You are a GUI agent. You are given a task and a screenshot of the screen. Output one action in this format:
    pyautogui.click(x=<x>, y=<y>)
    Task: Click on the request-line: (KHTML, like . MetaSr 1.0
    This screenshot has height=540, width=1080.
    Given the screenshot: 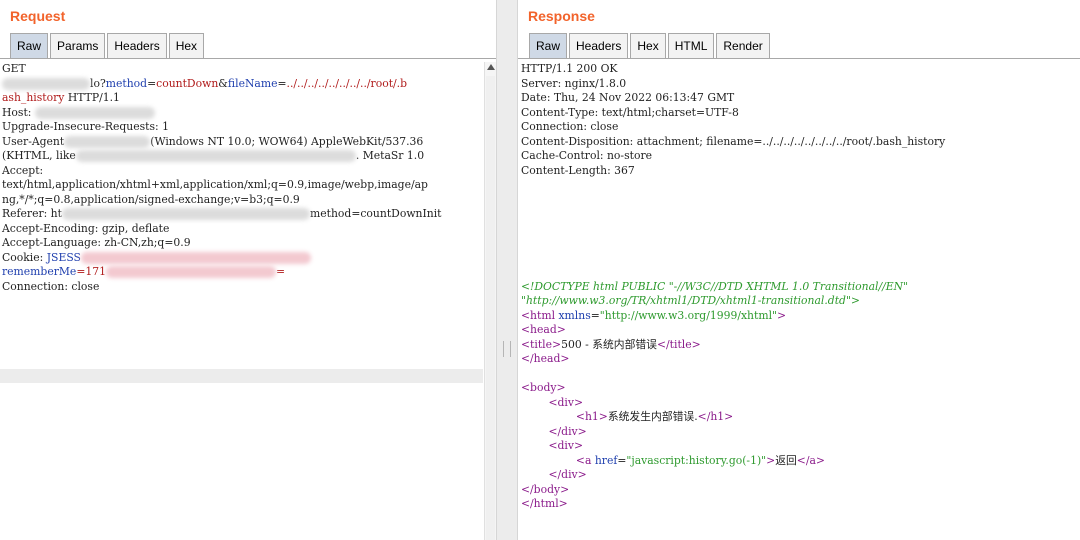 What is the action you would take?
    pyautogui.click(x=242, y=156)
    